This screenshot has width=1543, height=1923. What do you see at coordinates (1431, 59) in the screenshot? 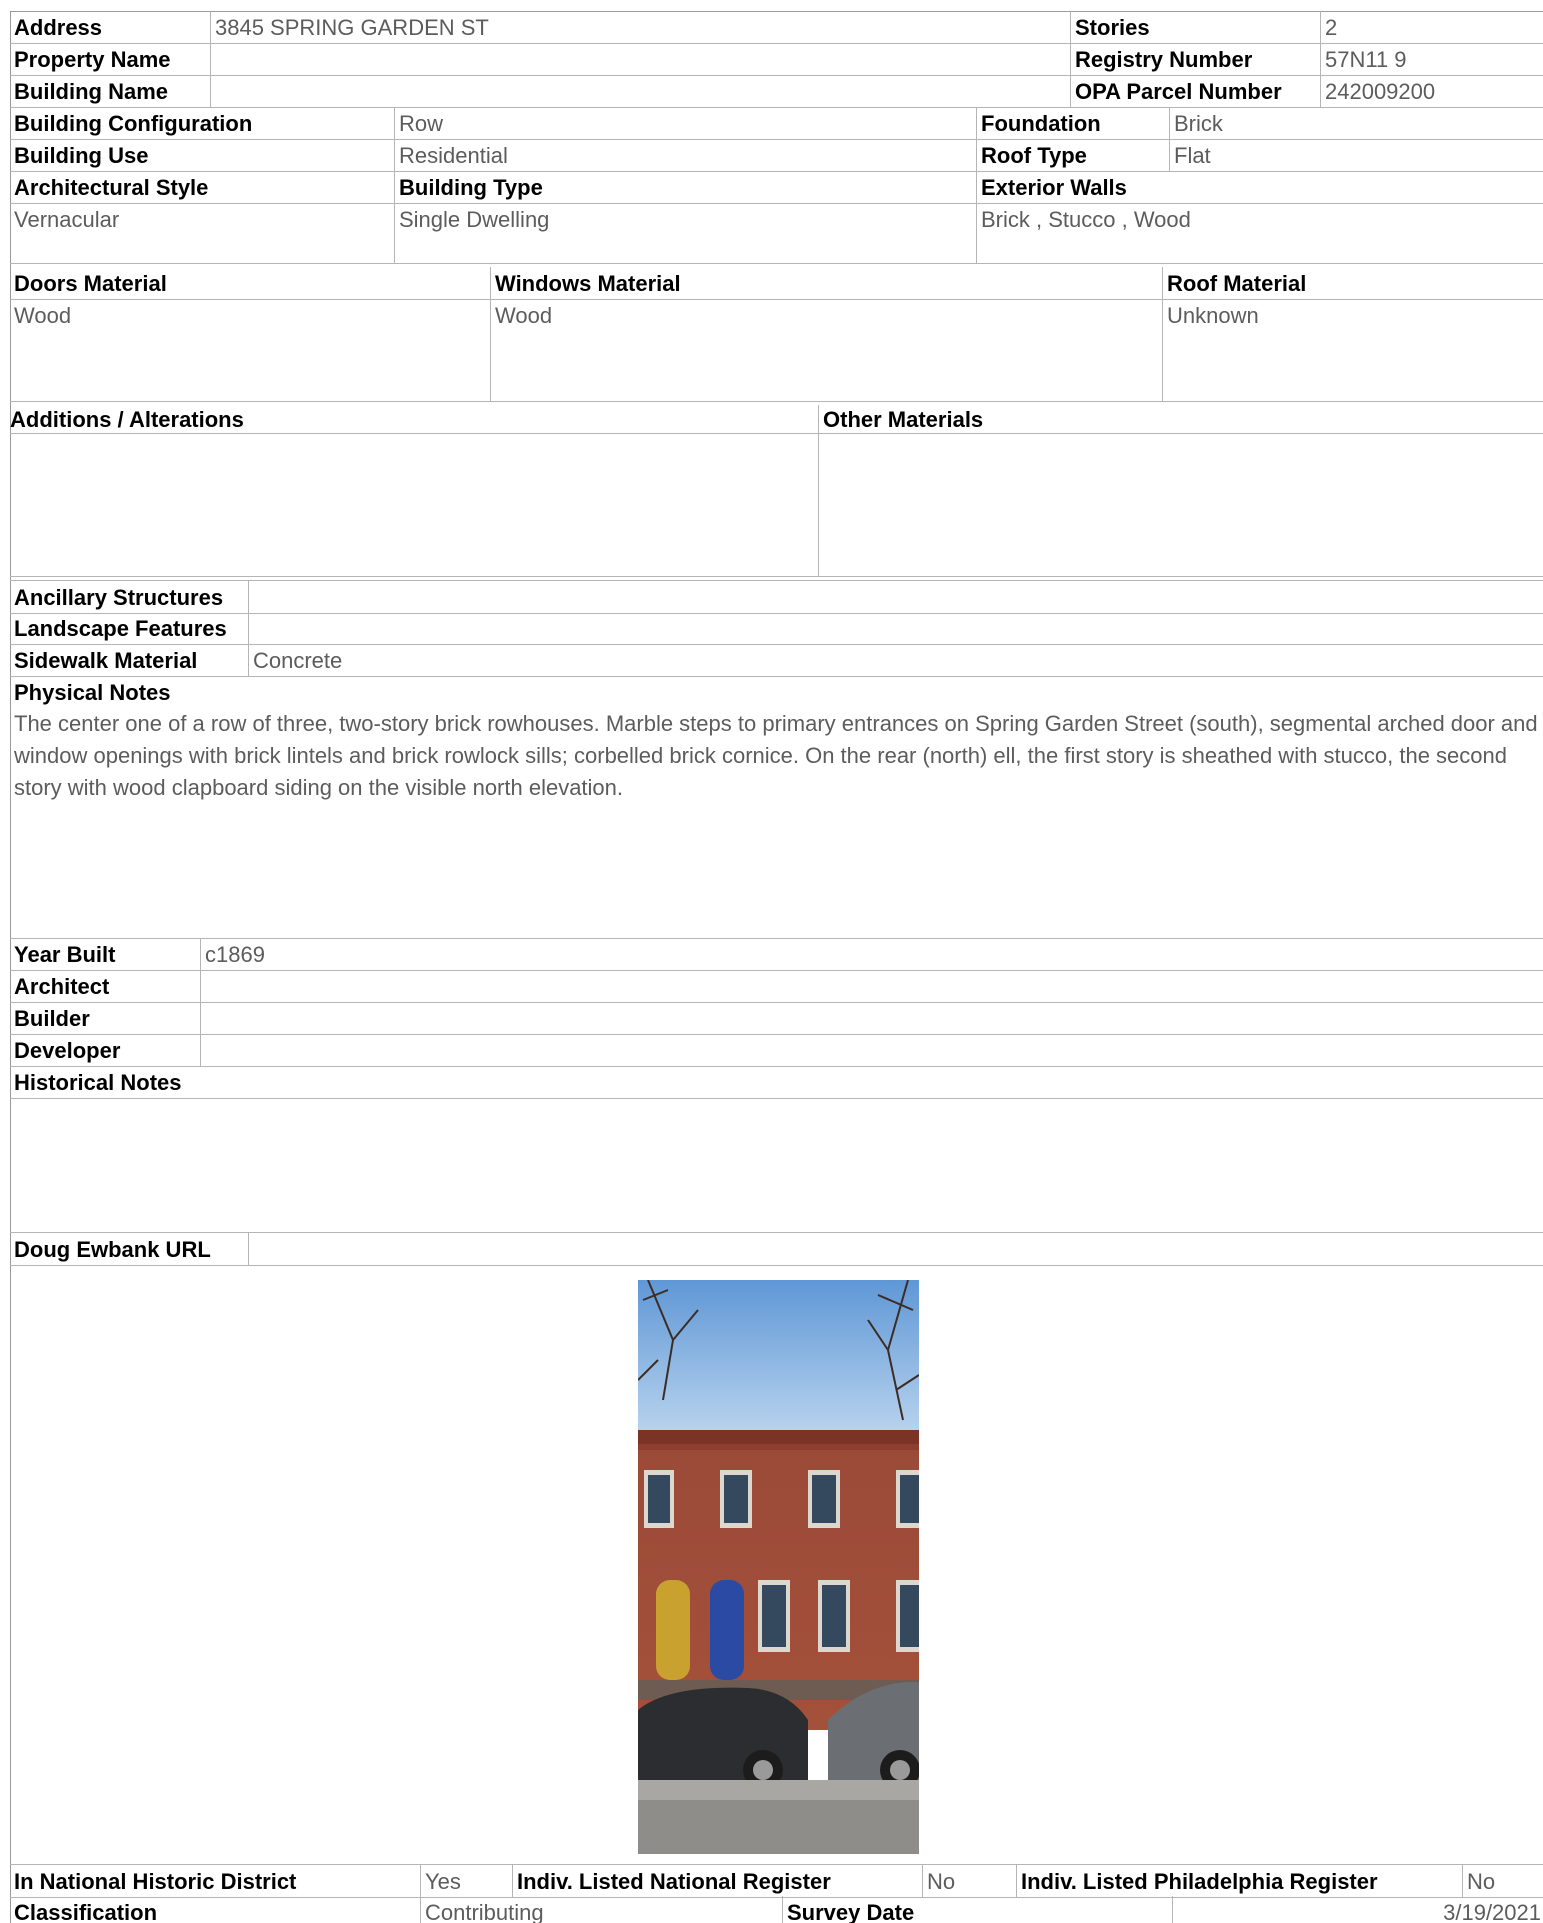
I see `registry-number-value: 57N11 9` at bounding box center [1431, 59].